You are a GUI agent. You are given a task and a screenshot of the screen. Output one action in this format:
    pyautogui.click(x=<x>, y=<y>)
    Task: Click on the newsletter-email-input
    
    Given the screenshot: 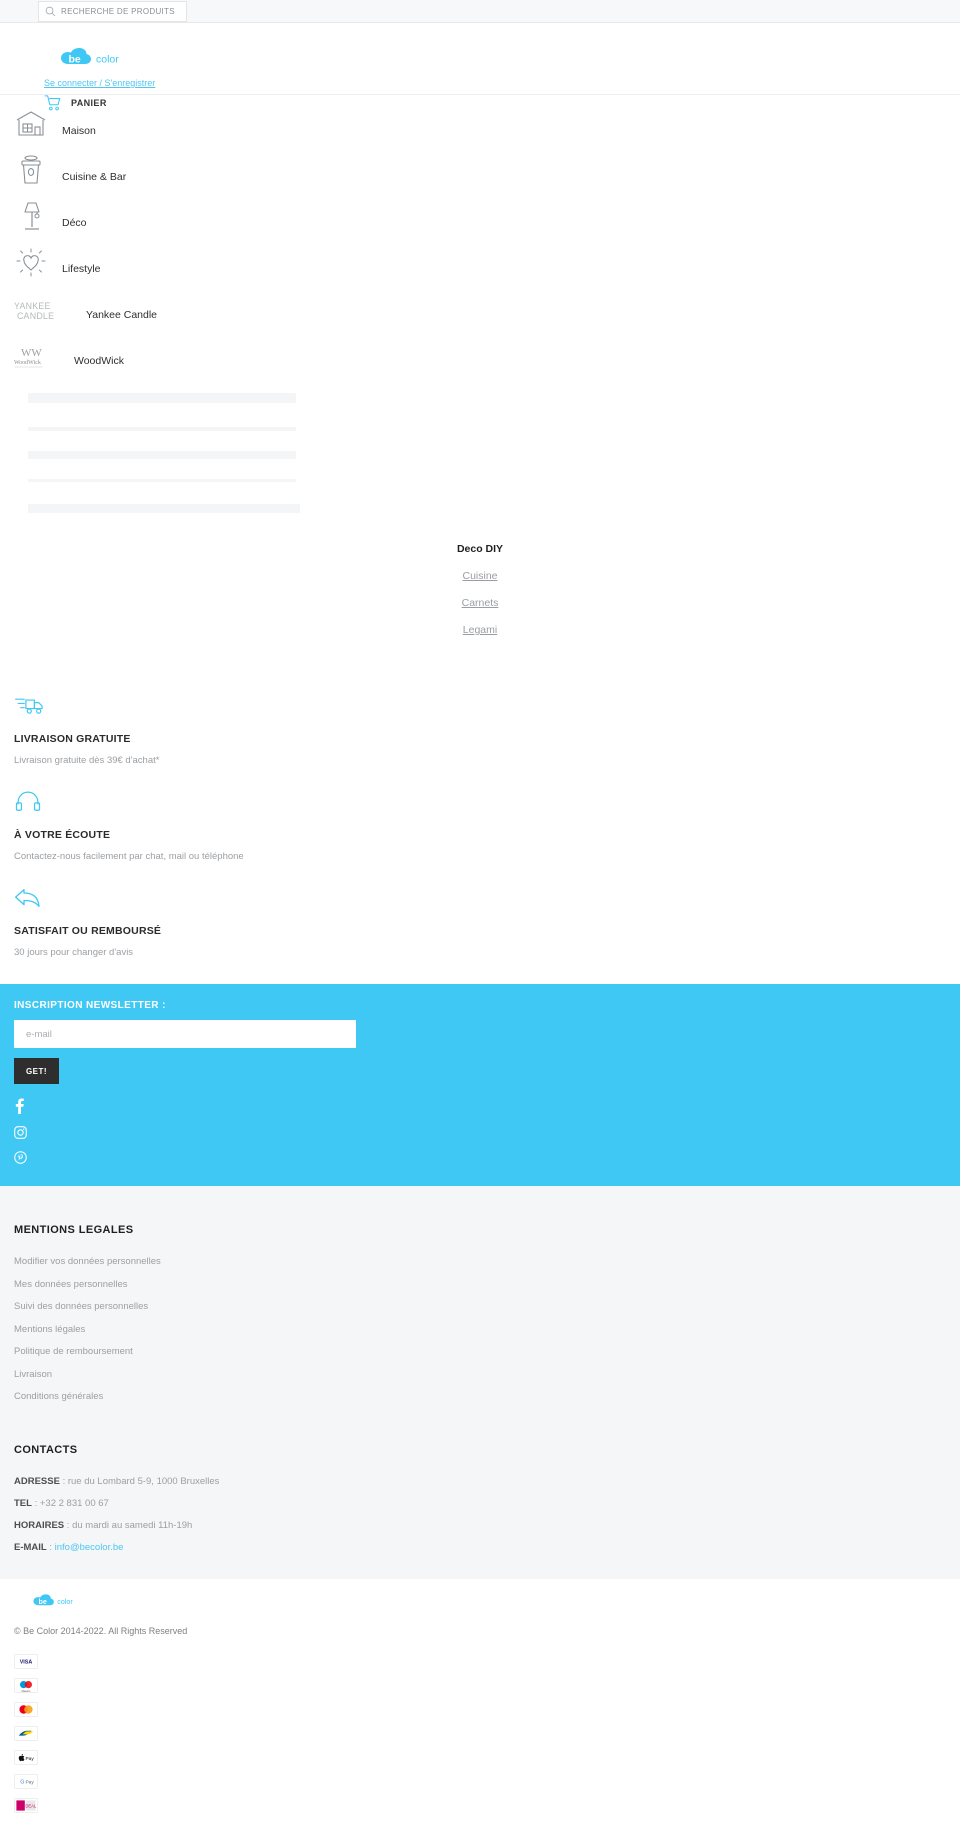 What is the action you would take?
    pyautogui.click(x=185, y=1034)
    